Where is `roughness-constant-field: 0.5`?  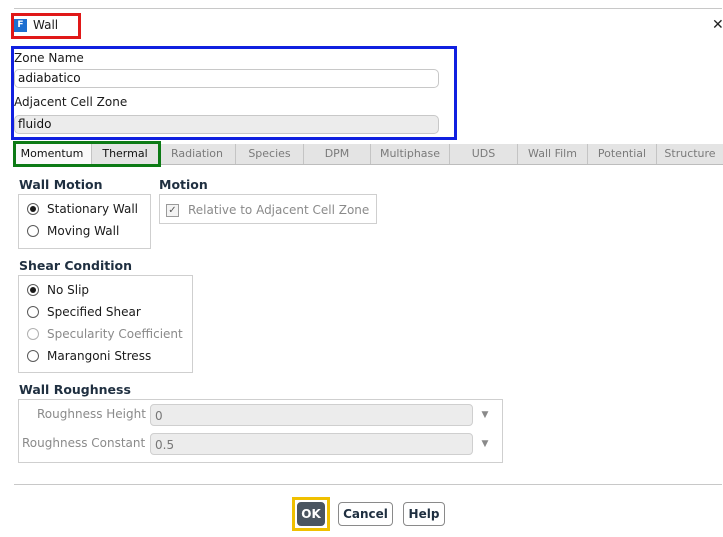
roughness-constant-field: 0.5 is located at coordinates (311, 444).